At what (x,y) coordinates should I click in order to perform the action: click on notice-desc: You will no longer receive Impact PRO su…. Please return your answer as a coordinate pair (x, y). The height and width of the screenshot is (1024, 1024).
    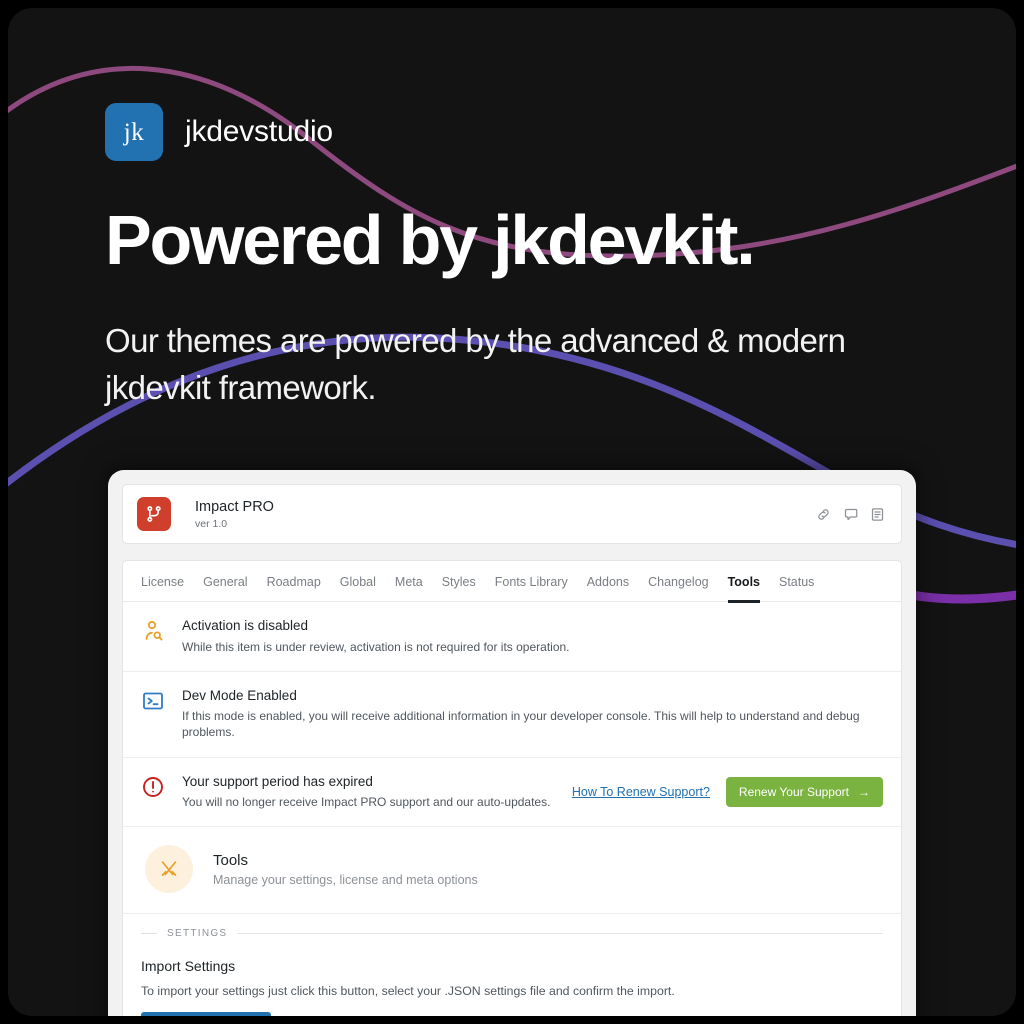
    Looking at the image, I should click on (366, 802).